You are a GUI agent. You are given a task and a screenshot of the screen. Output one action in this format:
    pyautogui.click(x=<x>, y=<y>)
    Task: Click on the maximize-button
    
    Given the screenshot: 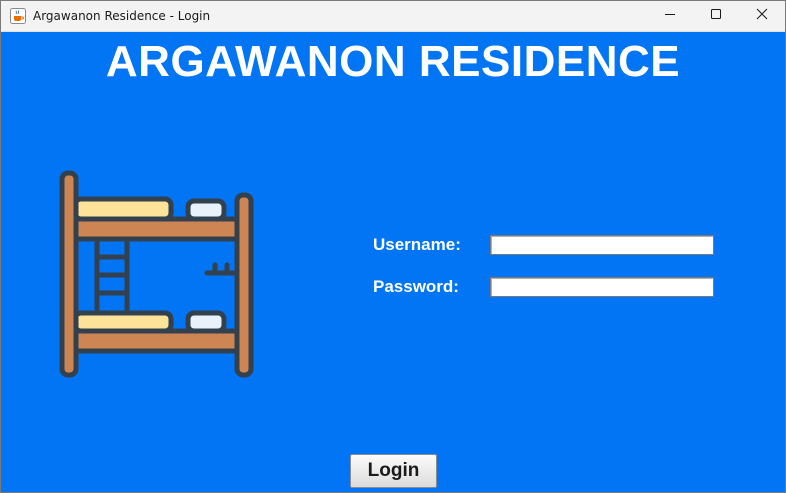 What is the action you would take?
    pyautogui.click(x=716, y=16)
    